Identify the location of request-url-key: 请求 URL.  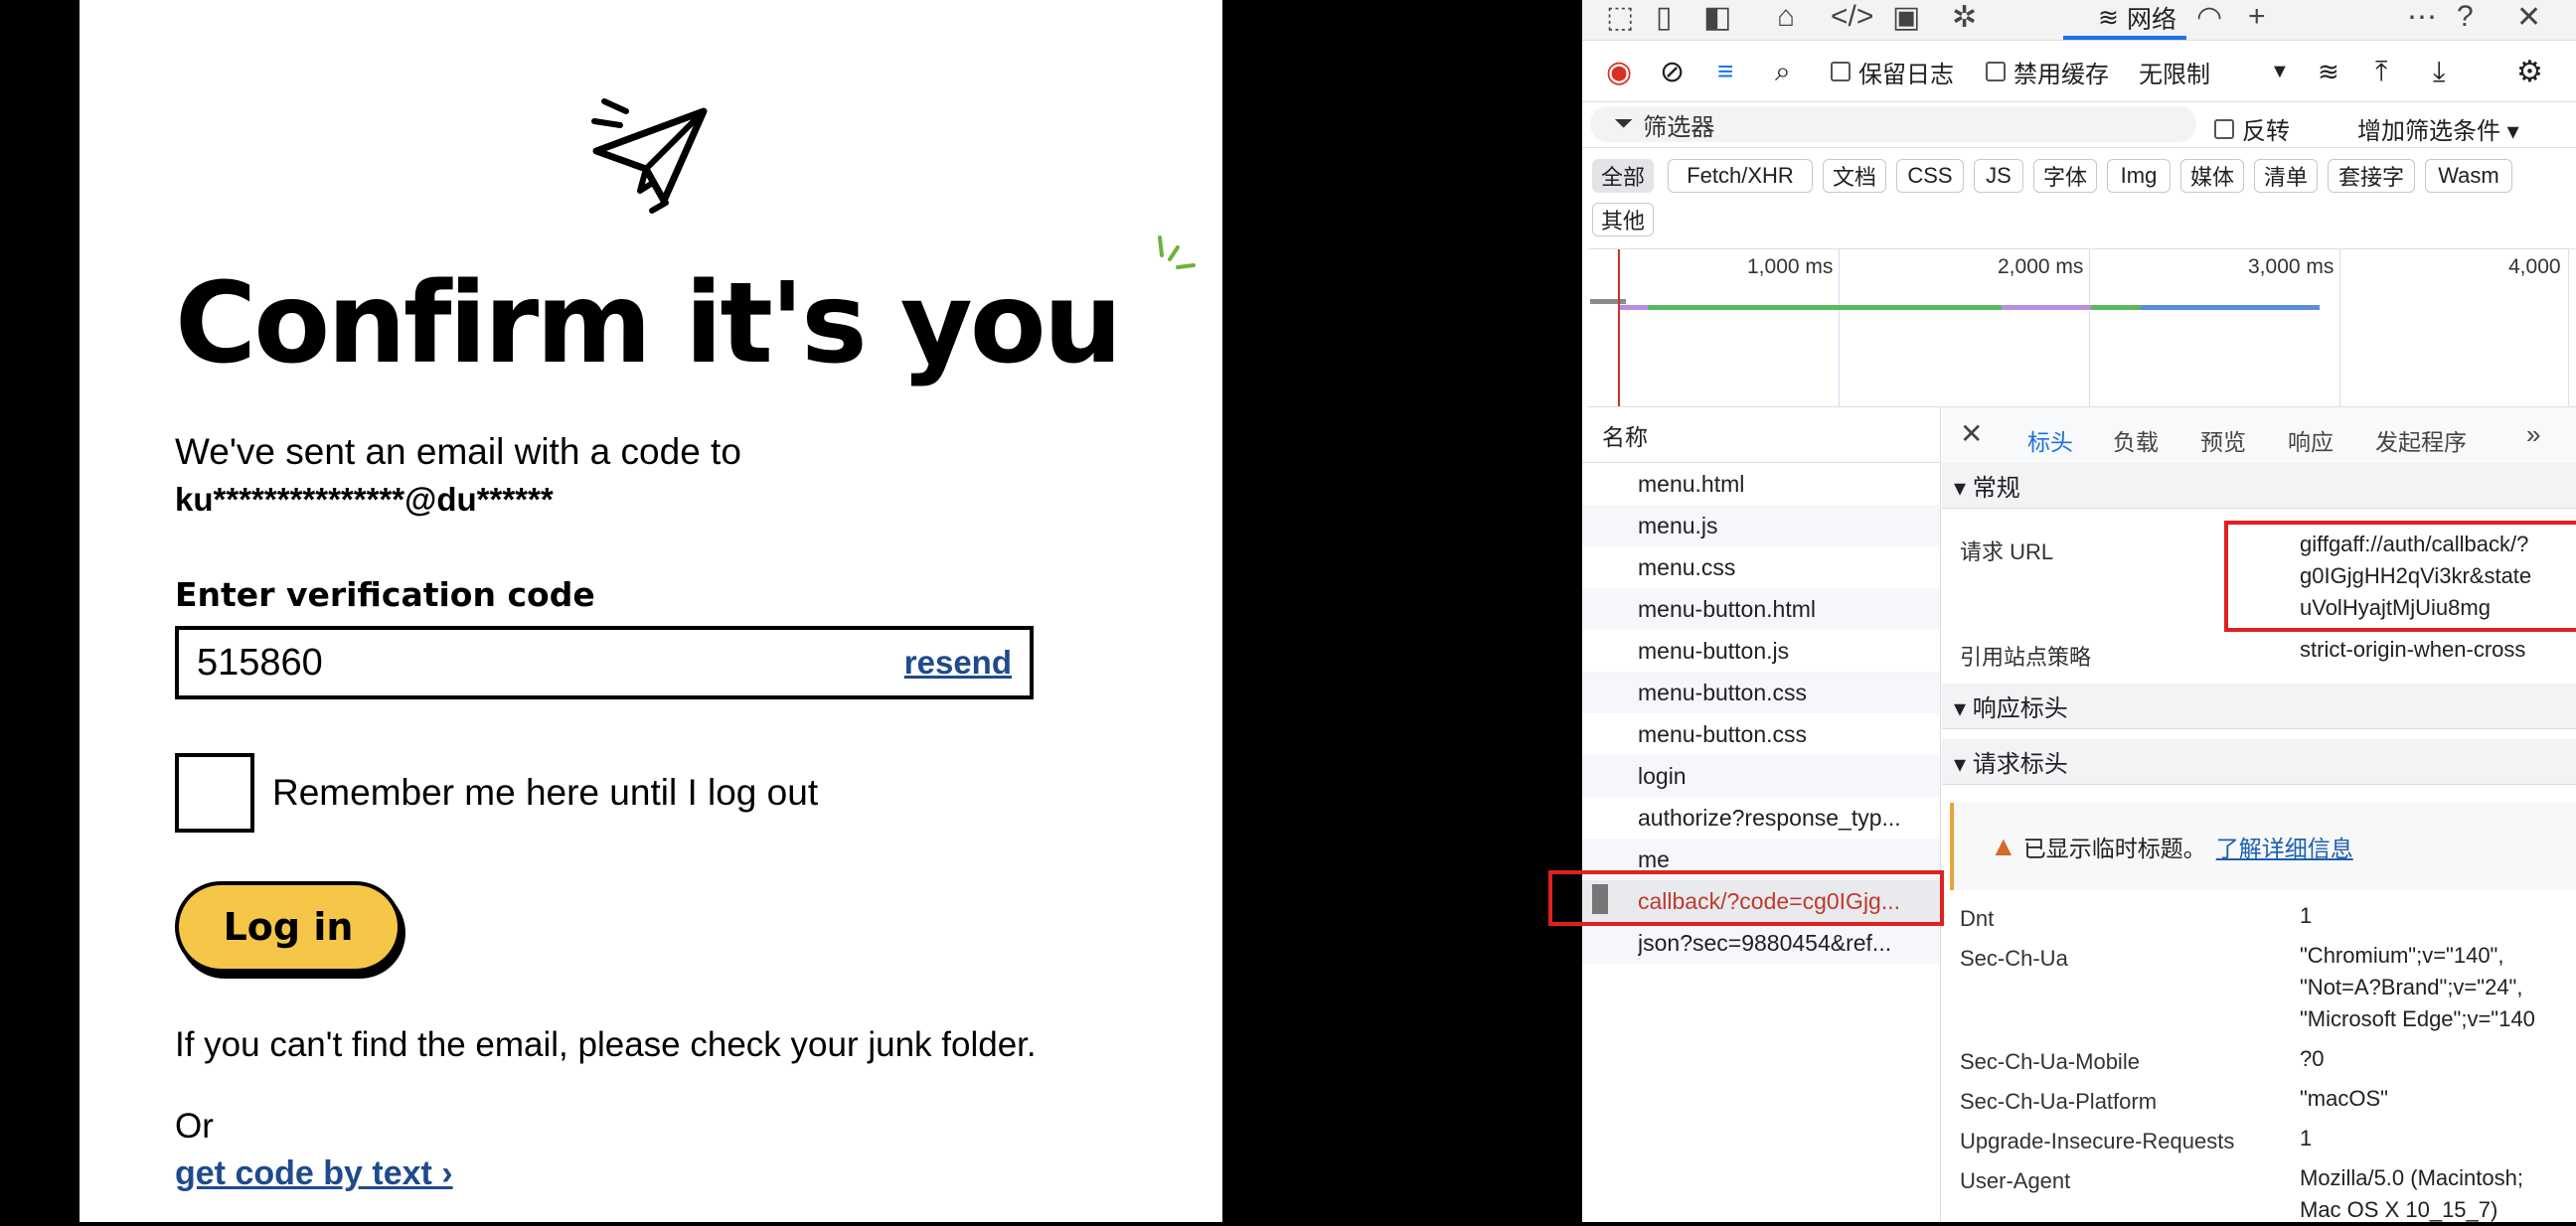
(2007, 551).